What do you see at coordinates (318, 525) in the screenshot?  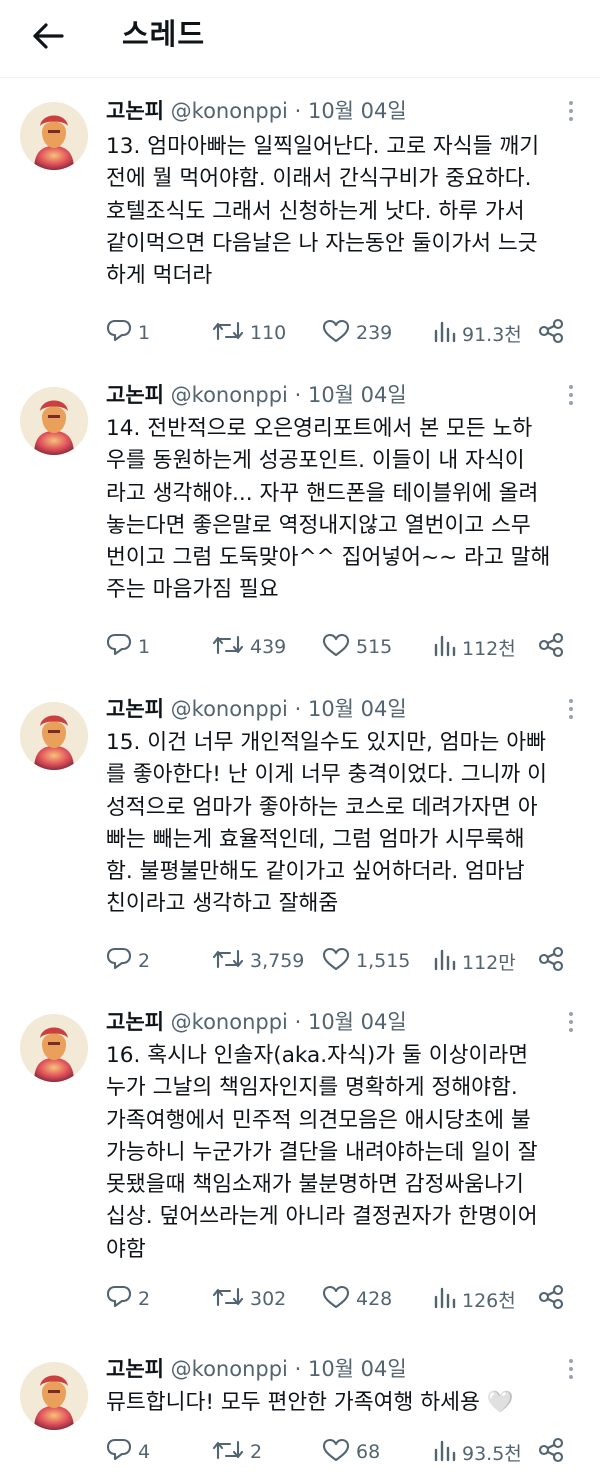 I see `tweet-text-line: 놓는다면 좋은말로 역정내지않고 열번이고 스무` at bounding box center [318, 525].